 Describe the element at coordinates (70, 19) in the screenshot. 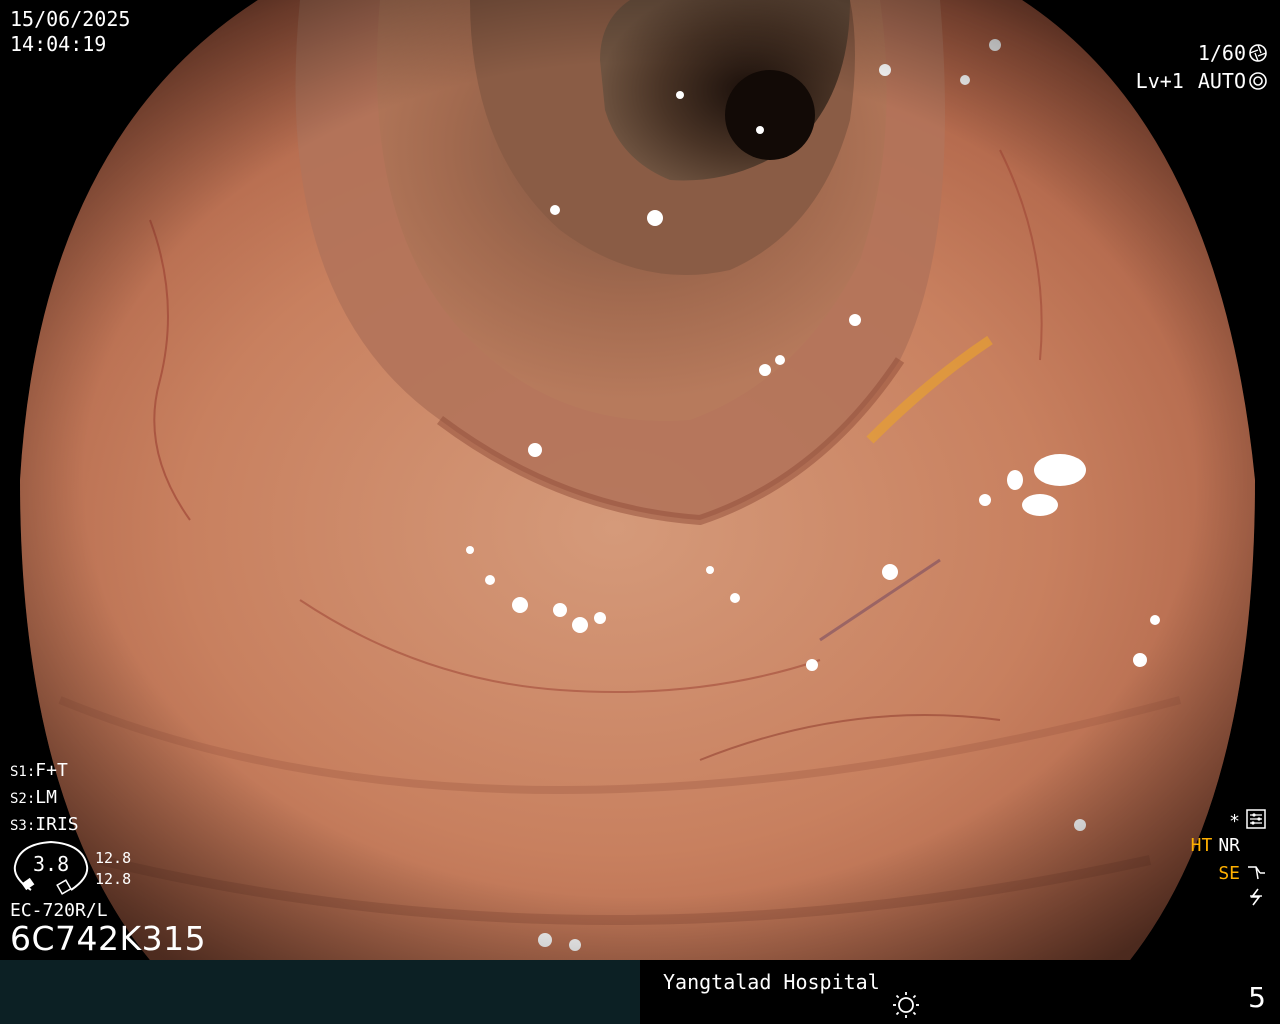

I see `date-readout: 15/06/2025` at that location.